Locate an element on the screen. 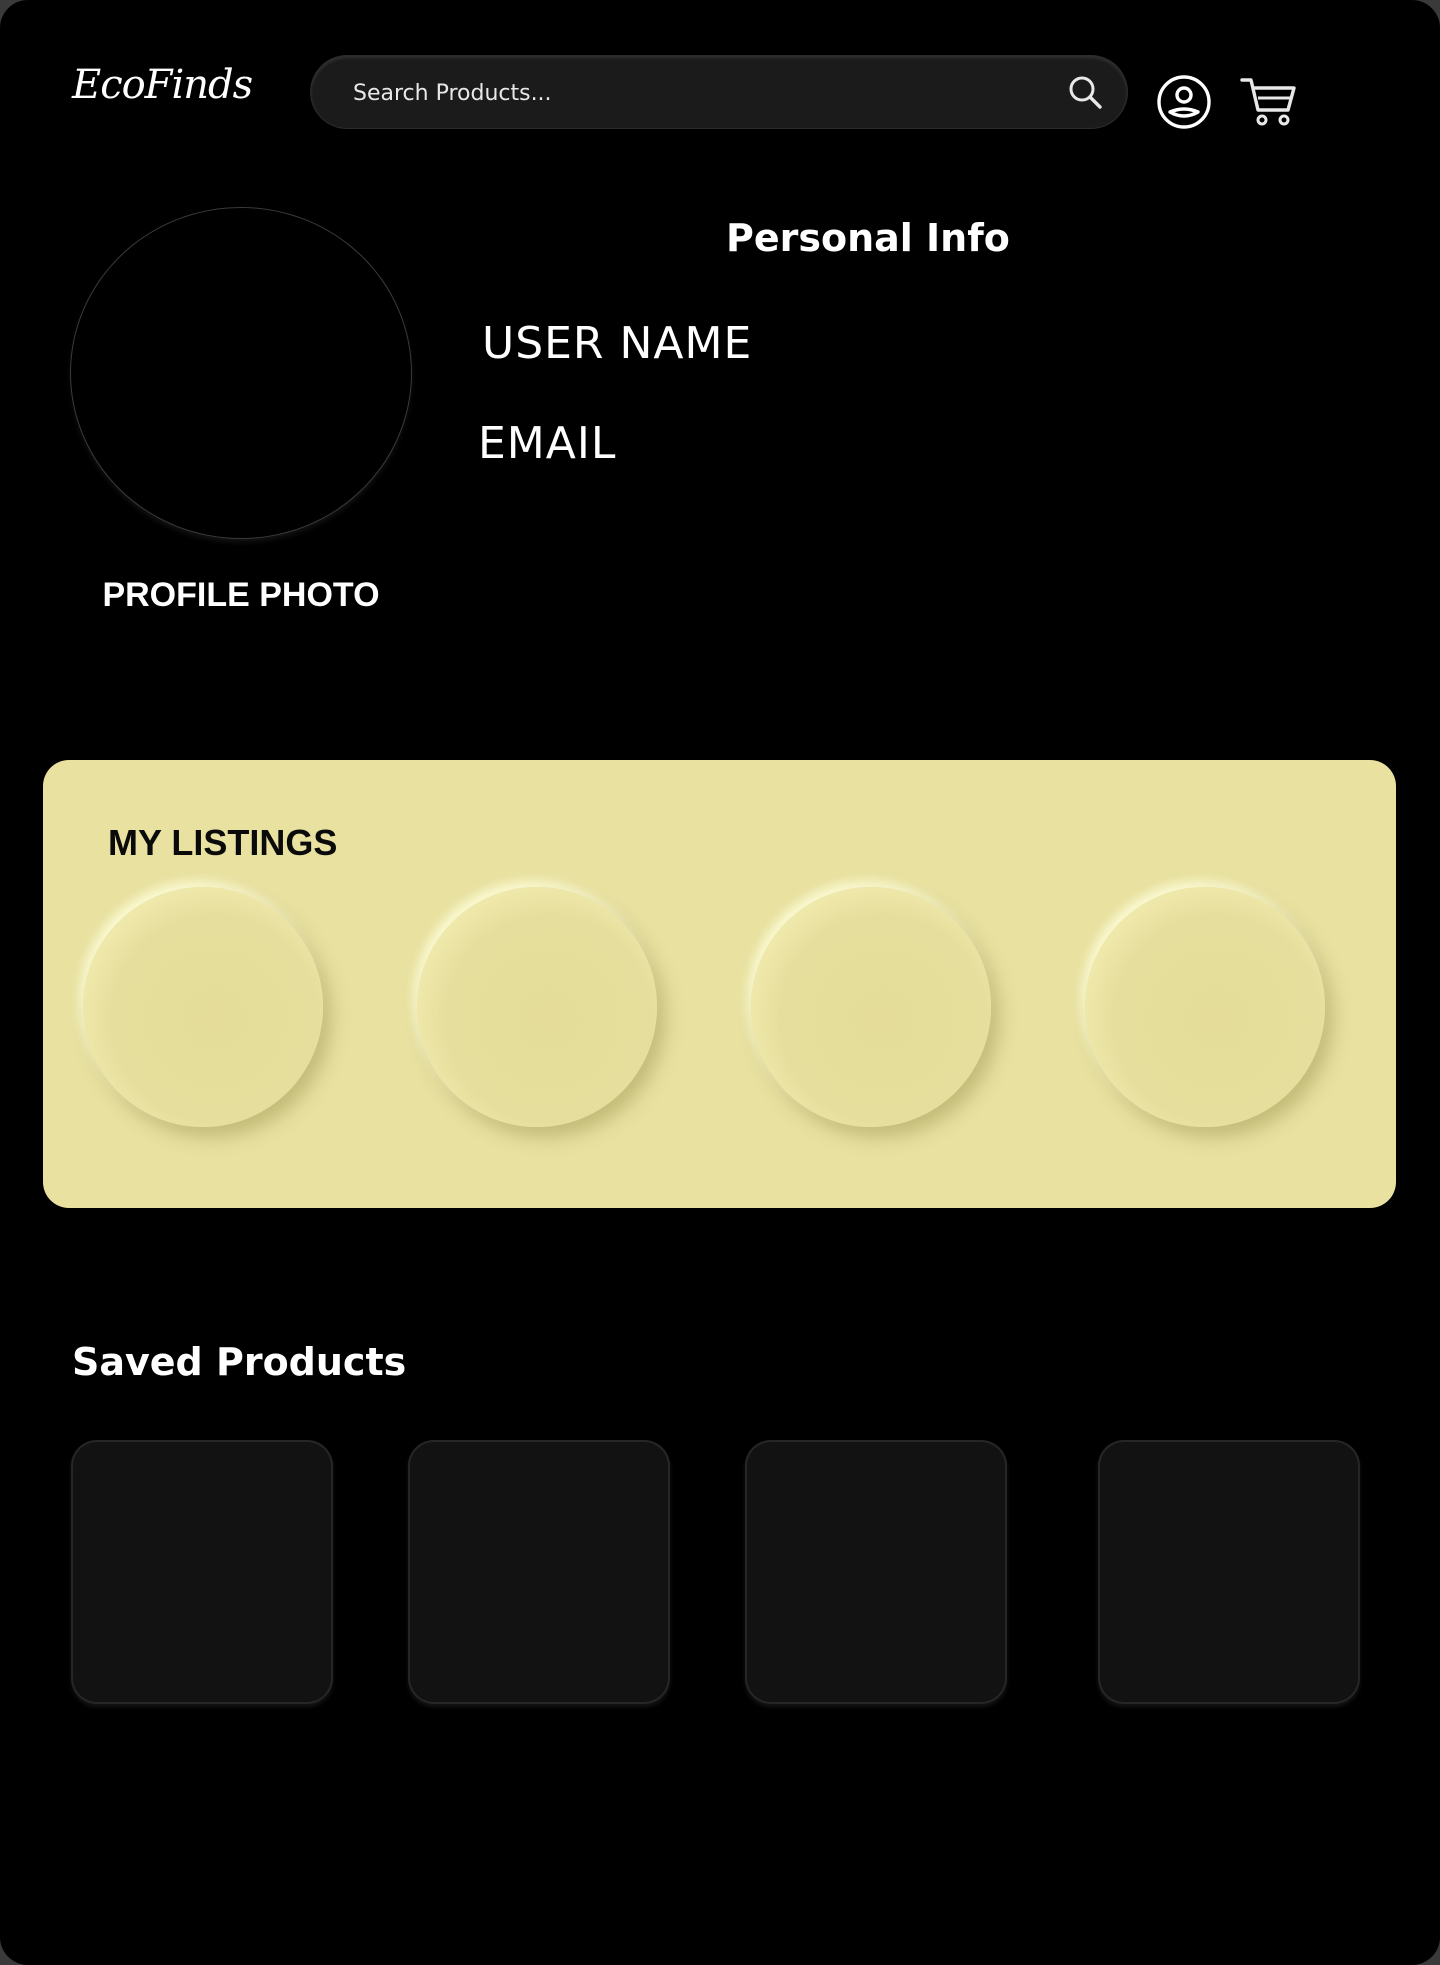 This screenshot has height=1965, width=1440. profile-photo-label: PROFILE PHOTO is located at coordinates (241, 595).